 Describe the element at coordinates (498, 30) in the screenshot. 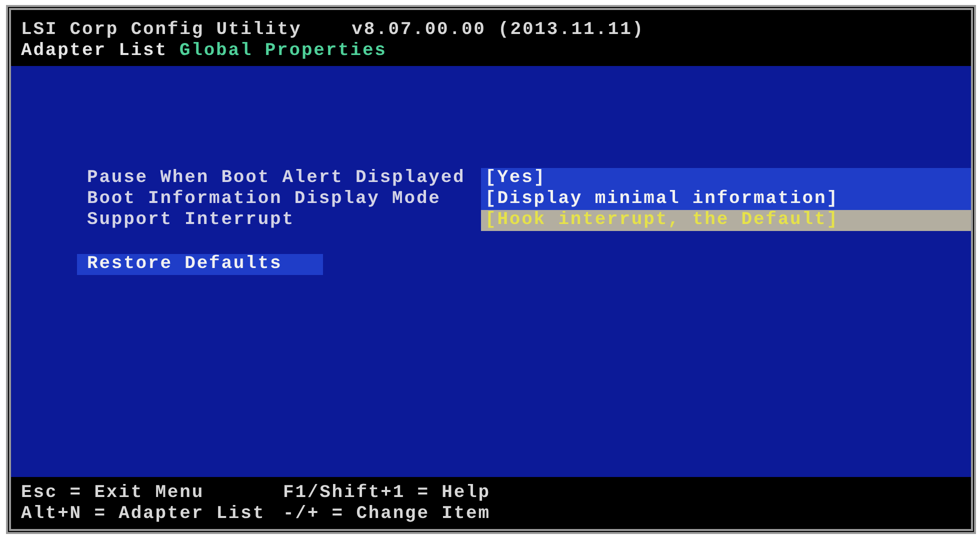

I see `version-text: v8.07.00.00 (2013.11.11)` at that location.